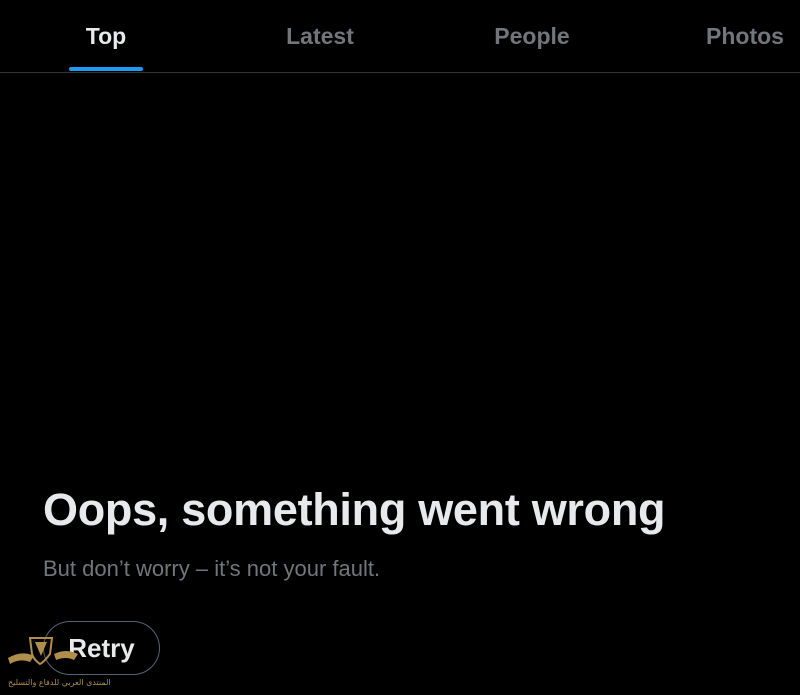  I want to click on watermark-logo: المنتدى العربي للدفاع والتسليح, so click(57, 661).